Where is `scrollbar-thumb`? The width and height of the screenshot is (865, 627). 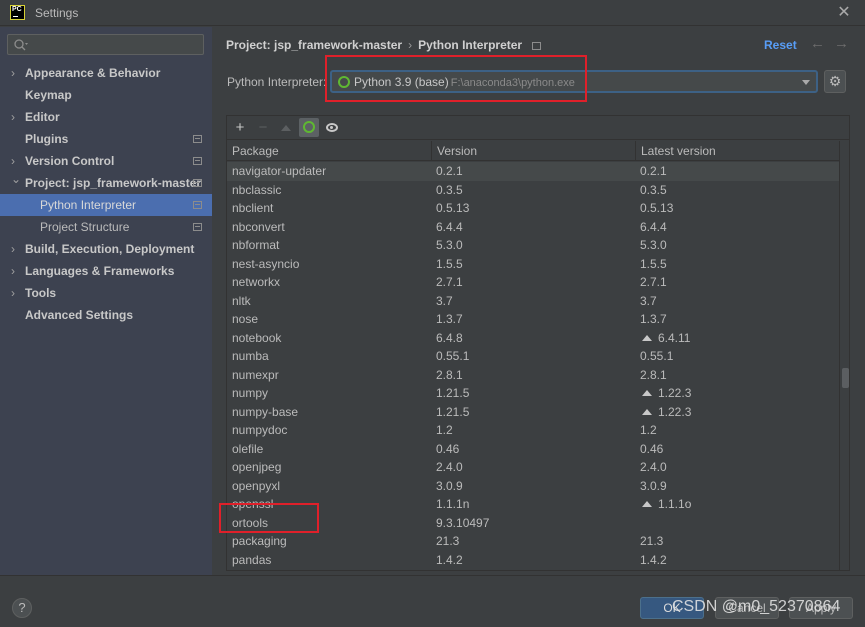 scrollbar-thumb is located at coordinates (845, 378).